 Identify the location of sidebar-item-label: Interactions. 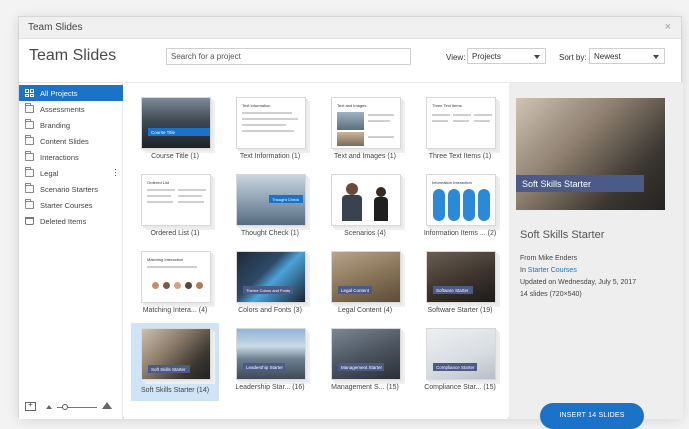
(59, 157).